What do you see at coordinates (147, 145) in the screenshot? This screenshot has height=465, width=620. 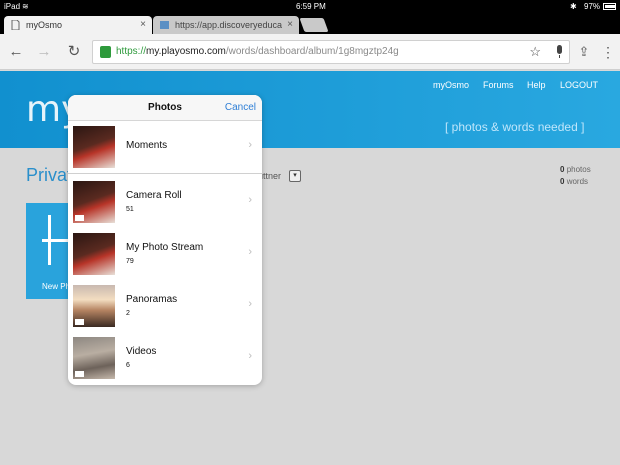 I see `album-name: Moments` at bounding box center [147, 145].